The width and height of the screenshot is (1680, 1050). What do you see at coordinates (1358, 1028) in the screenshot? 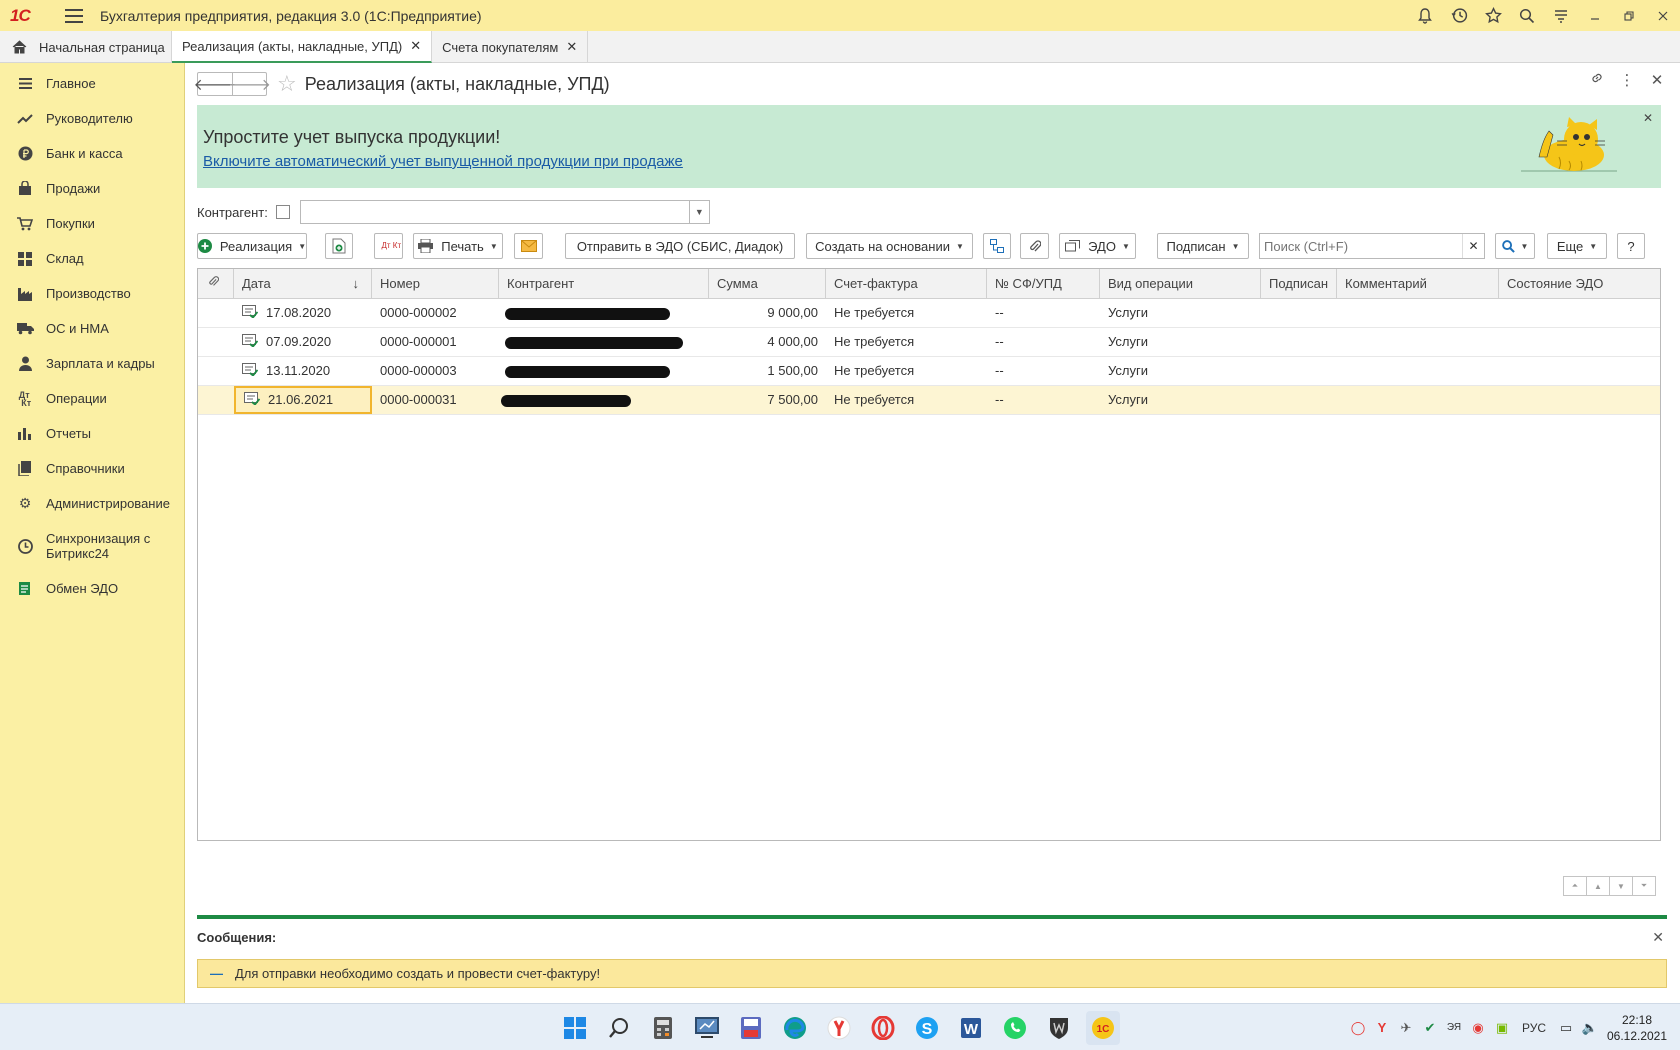
I see `opera-tray-icon: ◯` at bounding box center [1358, 1028].